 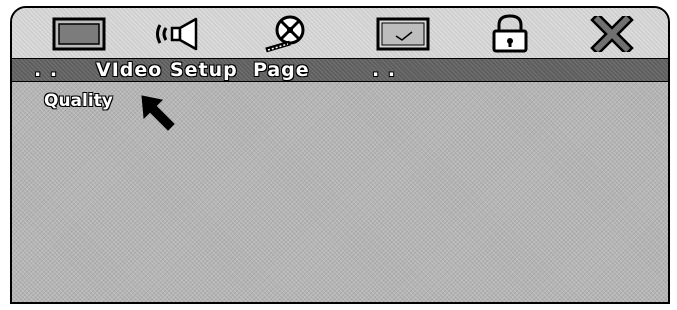 What do you see at coordinates (384, 70) in the screenshot?
I see `title-dots-right: . .` at bounding box center [384, 70].